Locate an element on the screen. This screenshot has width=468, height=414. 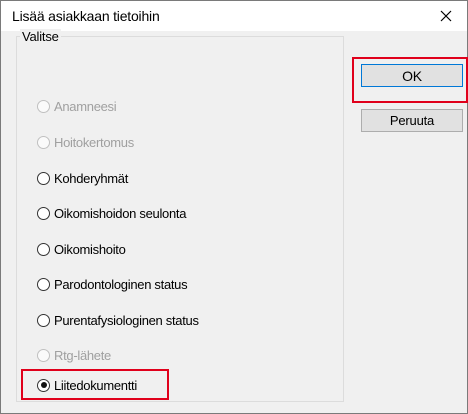
radio-label: Kohderyhmät is located at coordinates (91, 178).